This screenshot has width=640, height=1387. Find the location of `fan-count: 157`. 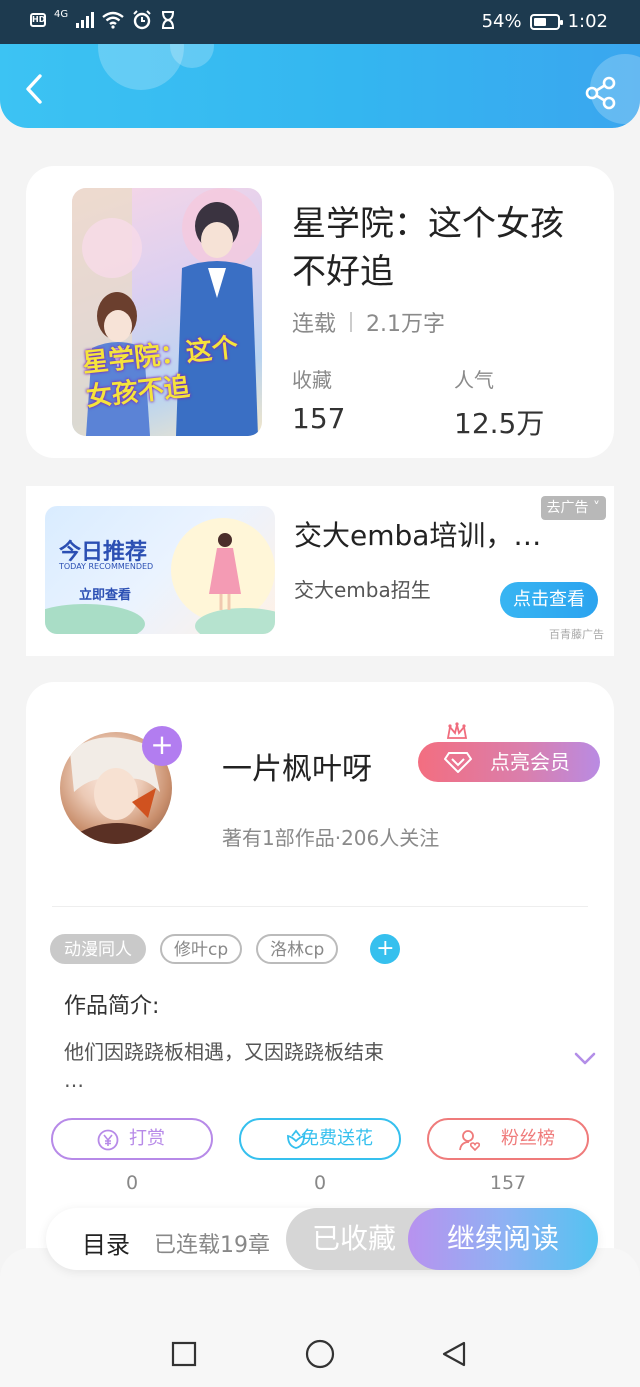

fan-count: 157 is located at coordinates (508, 1183).